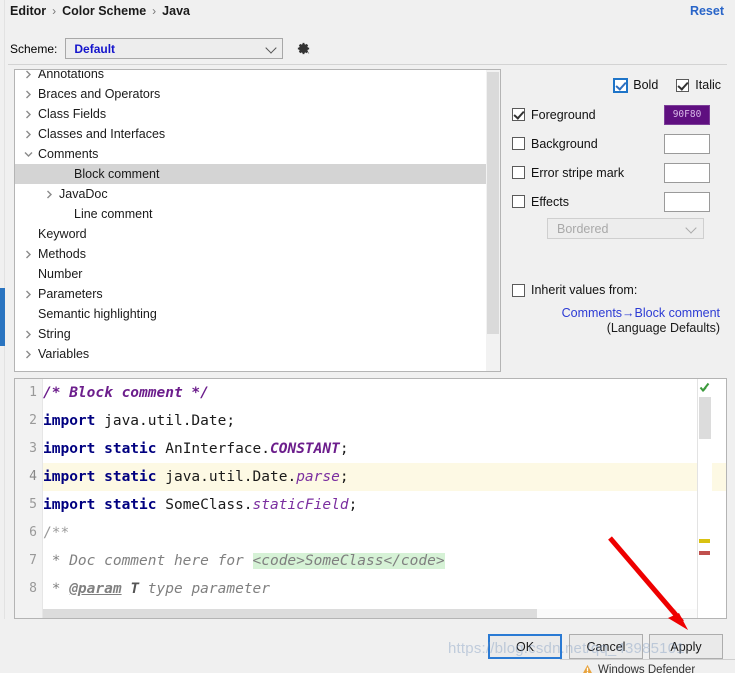  I want to click on foreground-color-swatch: 90F80, so click(687, 114).